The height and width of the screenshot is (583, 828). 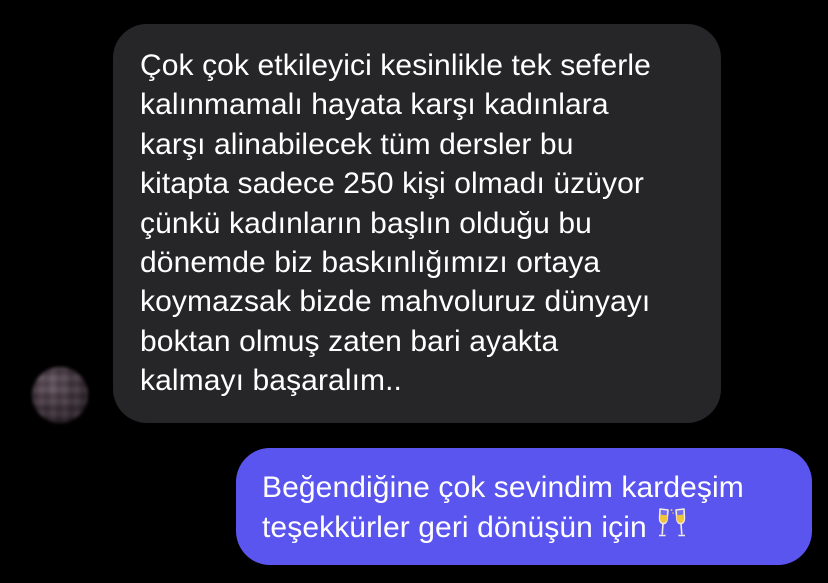 What do you see at coordinates (60, 395) in the screenshot?
I see `sender-avatar` at bounding box center [60, 395].